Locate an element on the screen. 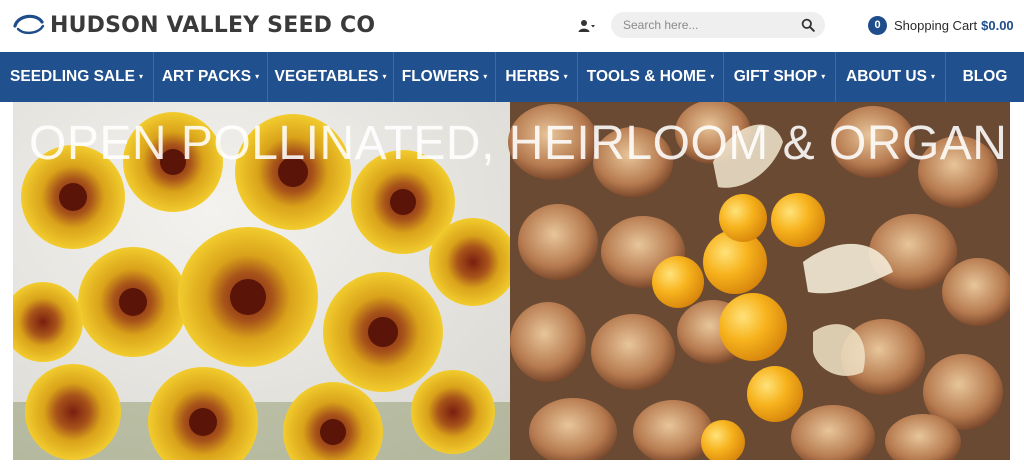 Image resolution: width=1024 pixels, height=476 pixels. nav-item-blog: BLOG is located at coordinates (985, 77).